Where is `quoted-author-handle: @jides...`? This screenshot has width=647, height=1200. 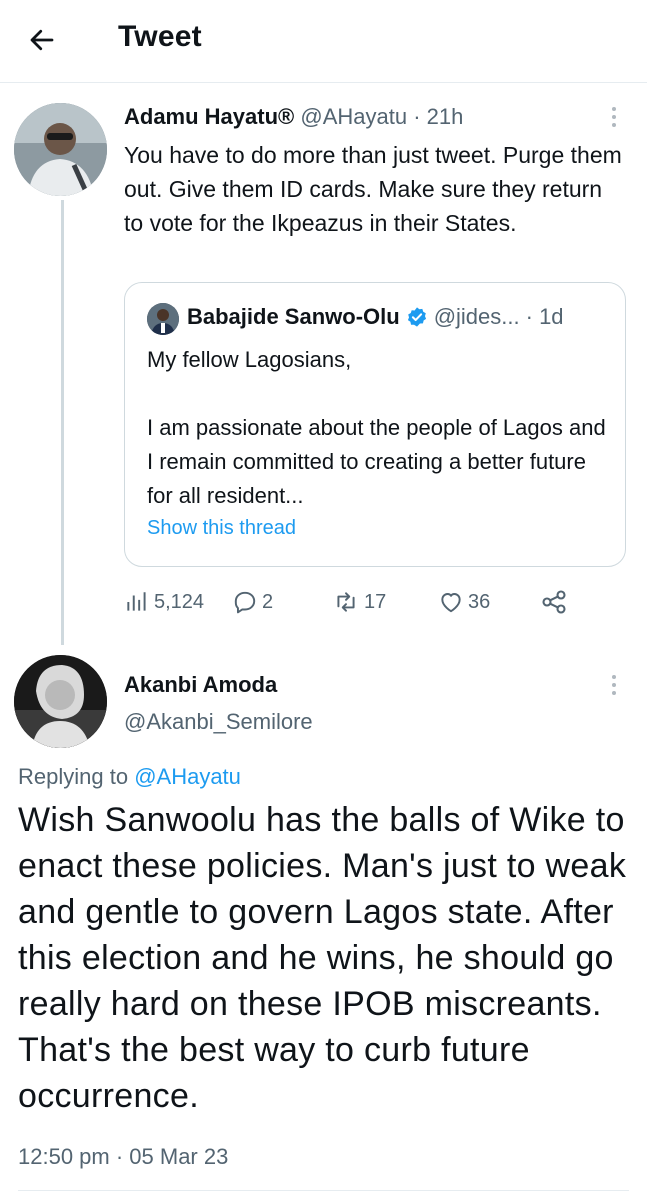 quoted-author-handle: @jides... is located at coordinates (476, 316).